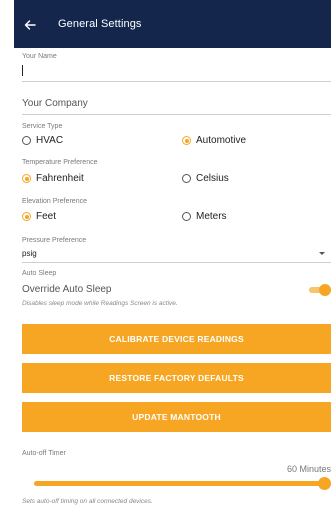  I want to click on radio-hvac: HVAC, so click(42, 140).